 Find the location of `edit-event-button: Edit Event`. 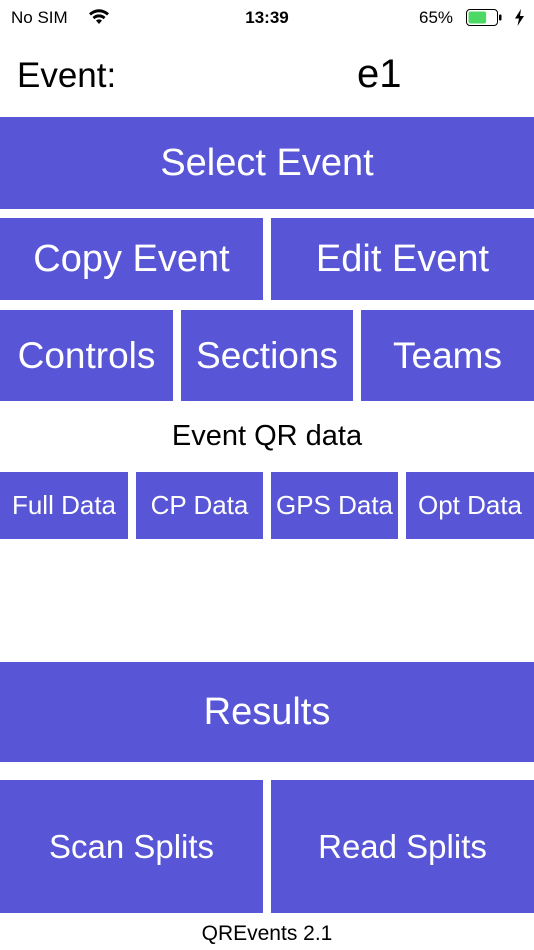

edit-event-button: Edit Event is located at coordinates (402, 259).